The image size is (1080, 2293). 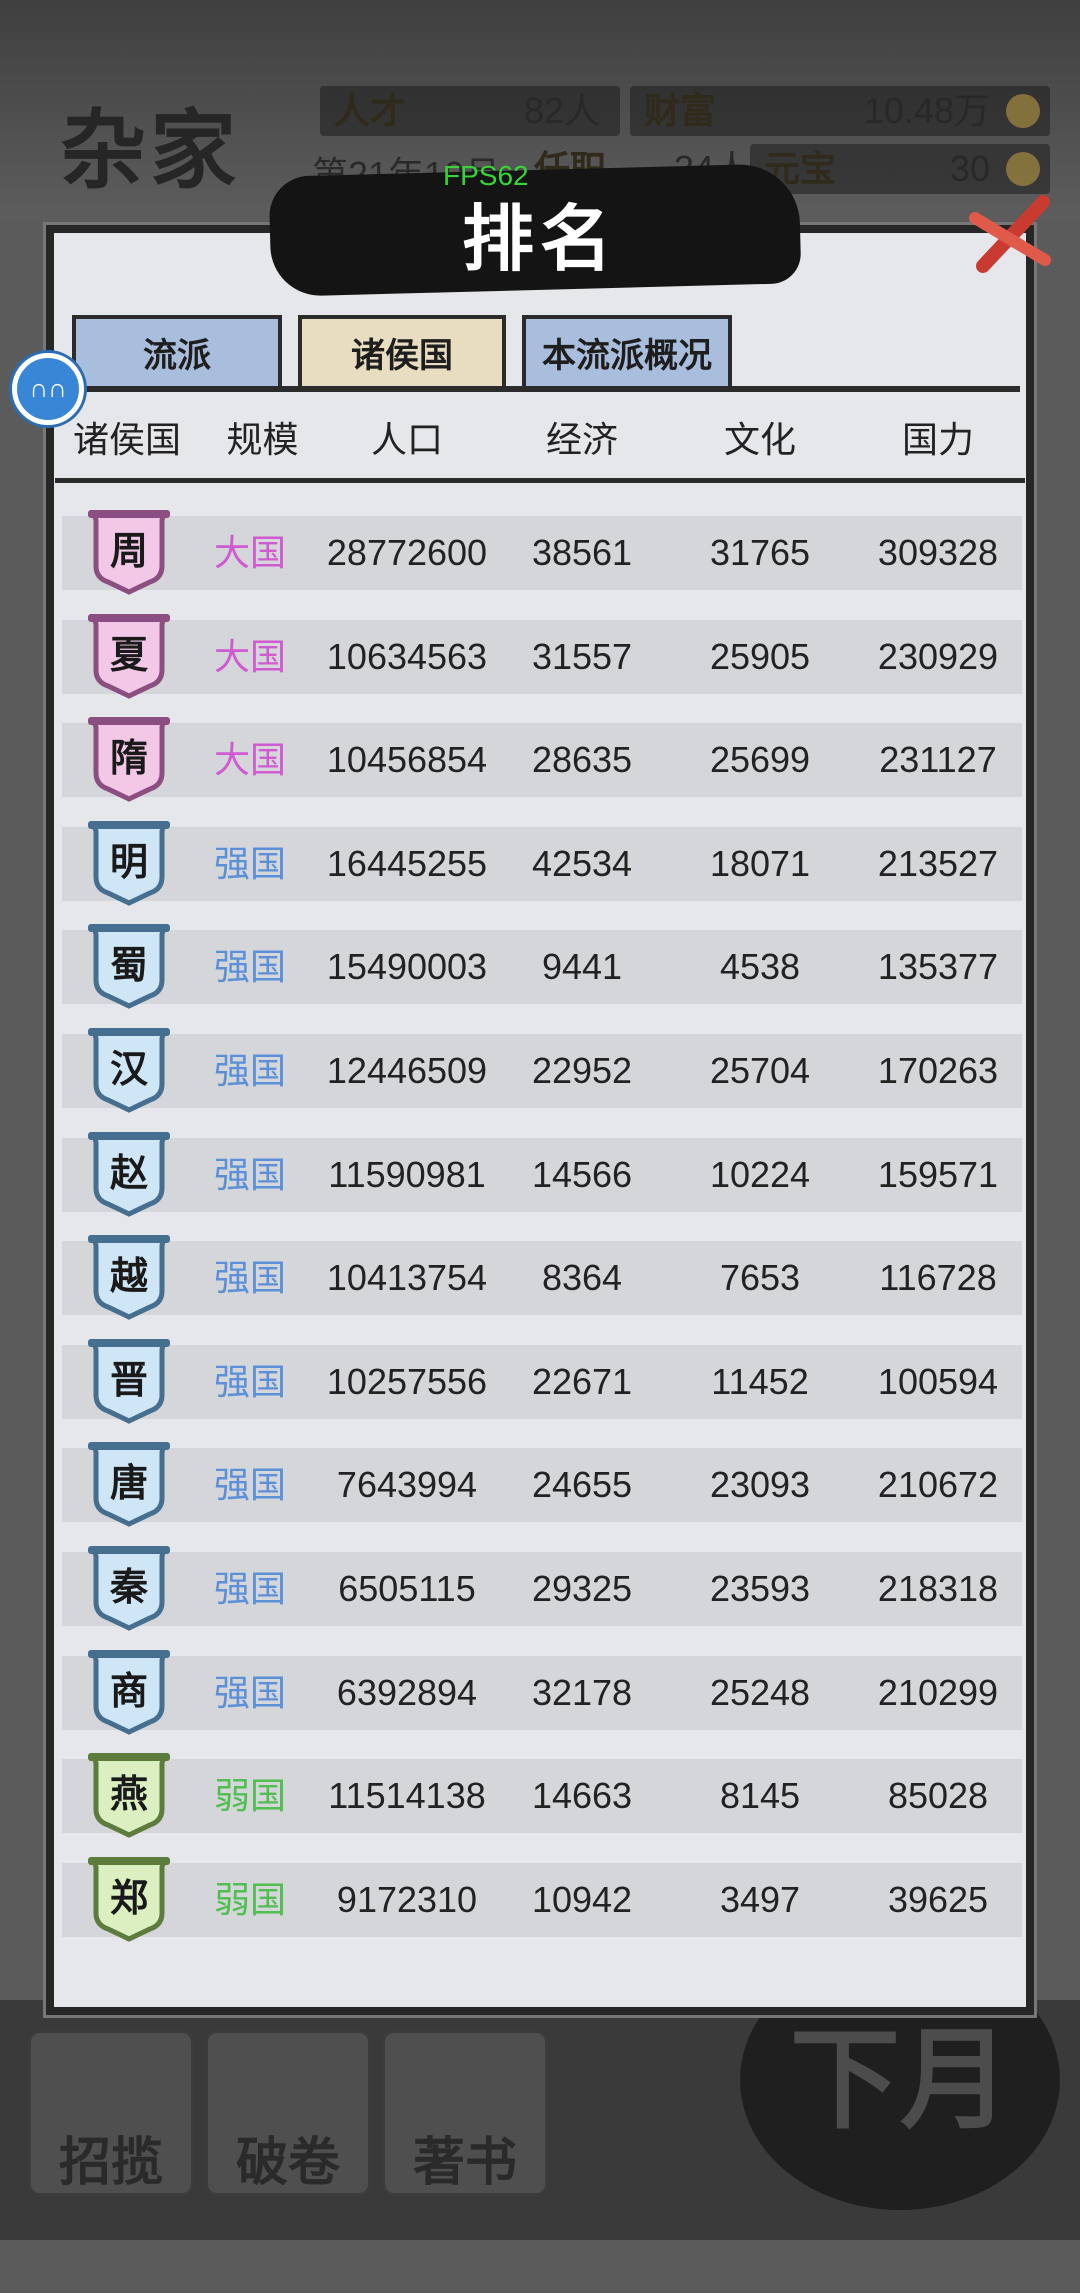 I want to click on culture-value: 31765, so click(x=760, y=552).